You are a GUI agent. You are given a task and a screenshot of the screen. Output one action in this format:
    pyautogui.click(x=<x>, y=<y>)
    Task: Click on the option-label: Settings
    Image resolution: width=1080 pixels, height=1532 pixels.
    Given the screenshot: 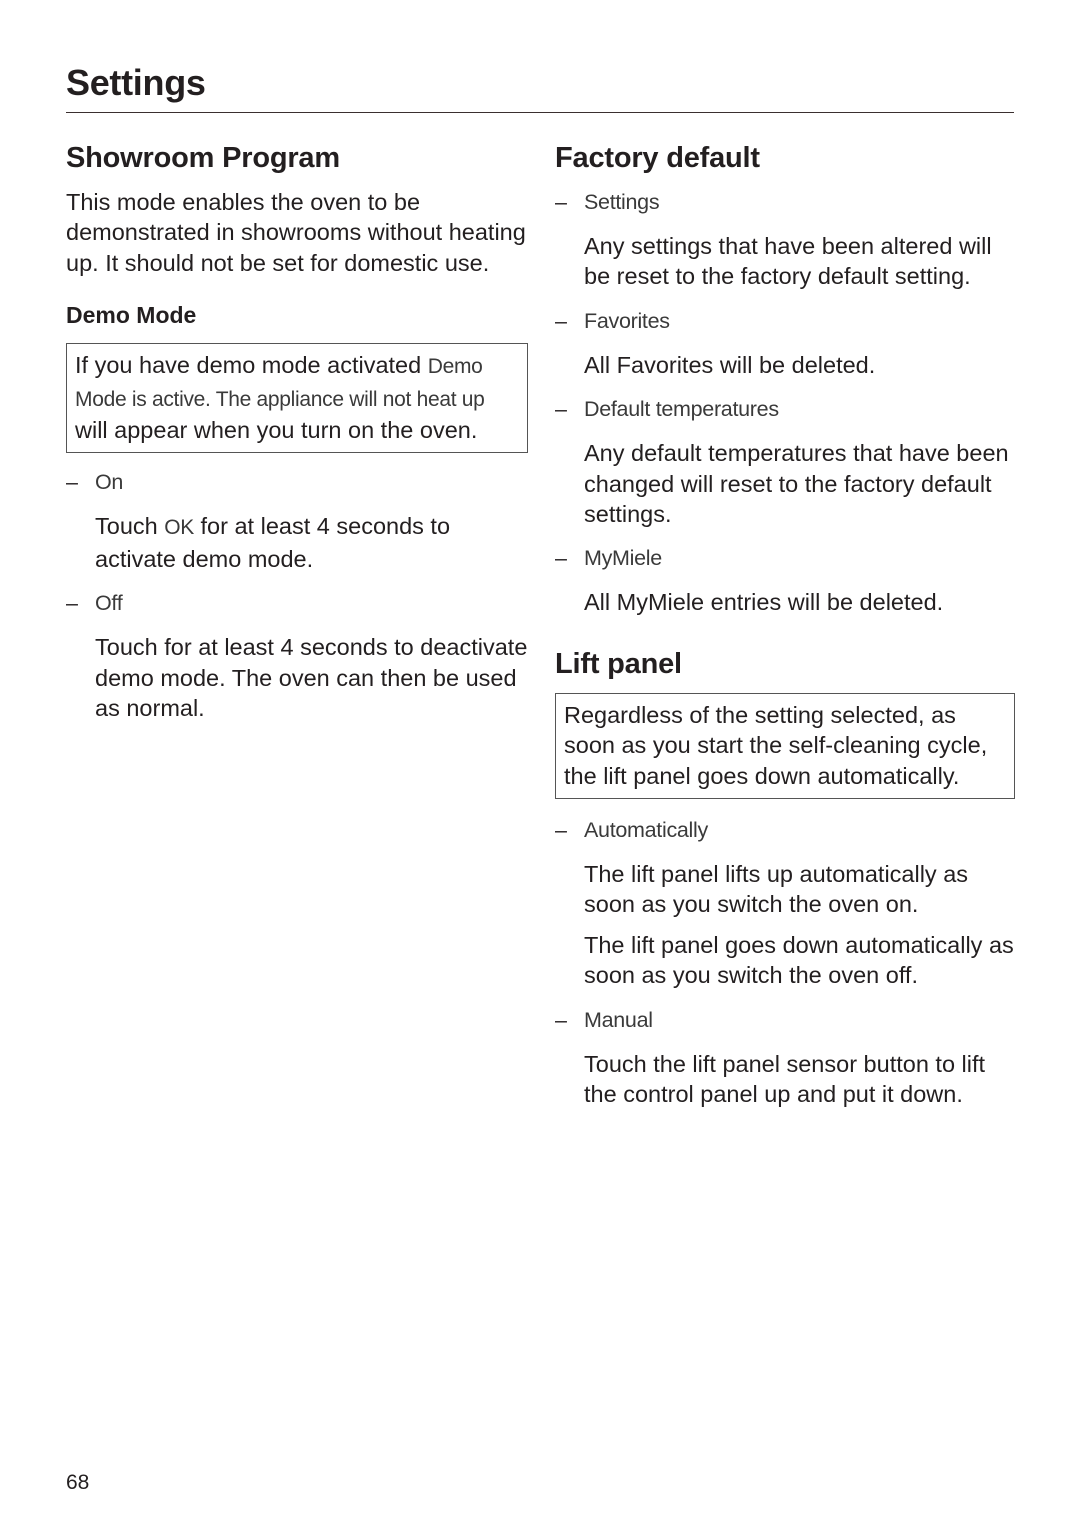 What is the action you would take?
    pyautogui.click(x=622, y=202)
    